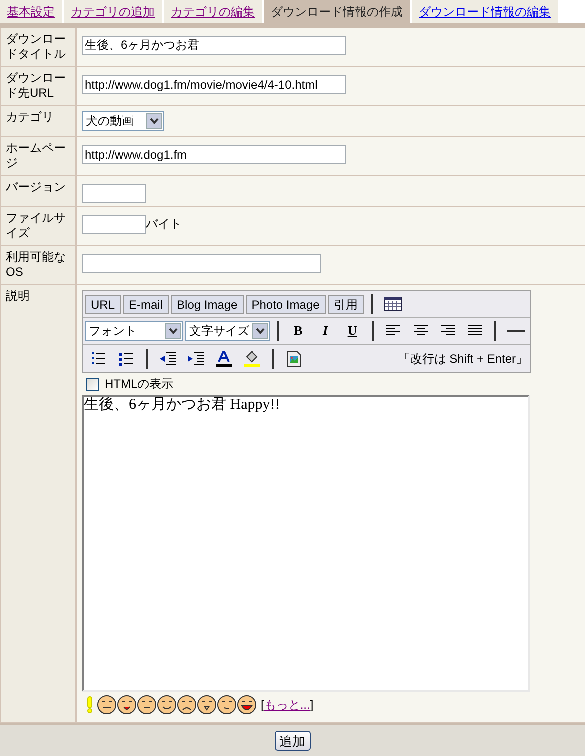 This screenshot has width=585, height=756. What do you see at coordinates (214, 45) in the screenshot?
I see `input-field: 生後、6ヶ月かつお君` at bounding box center [214, 45].